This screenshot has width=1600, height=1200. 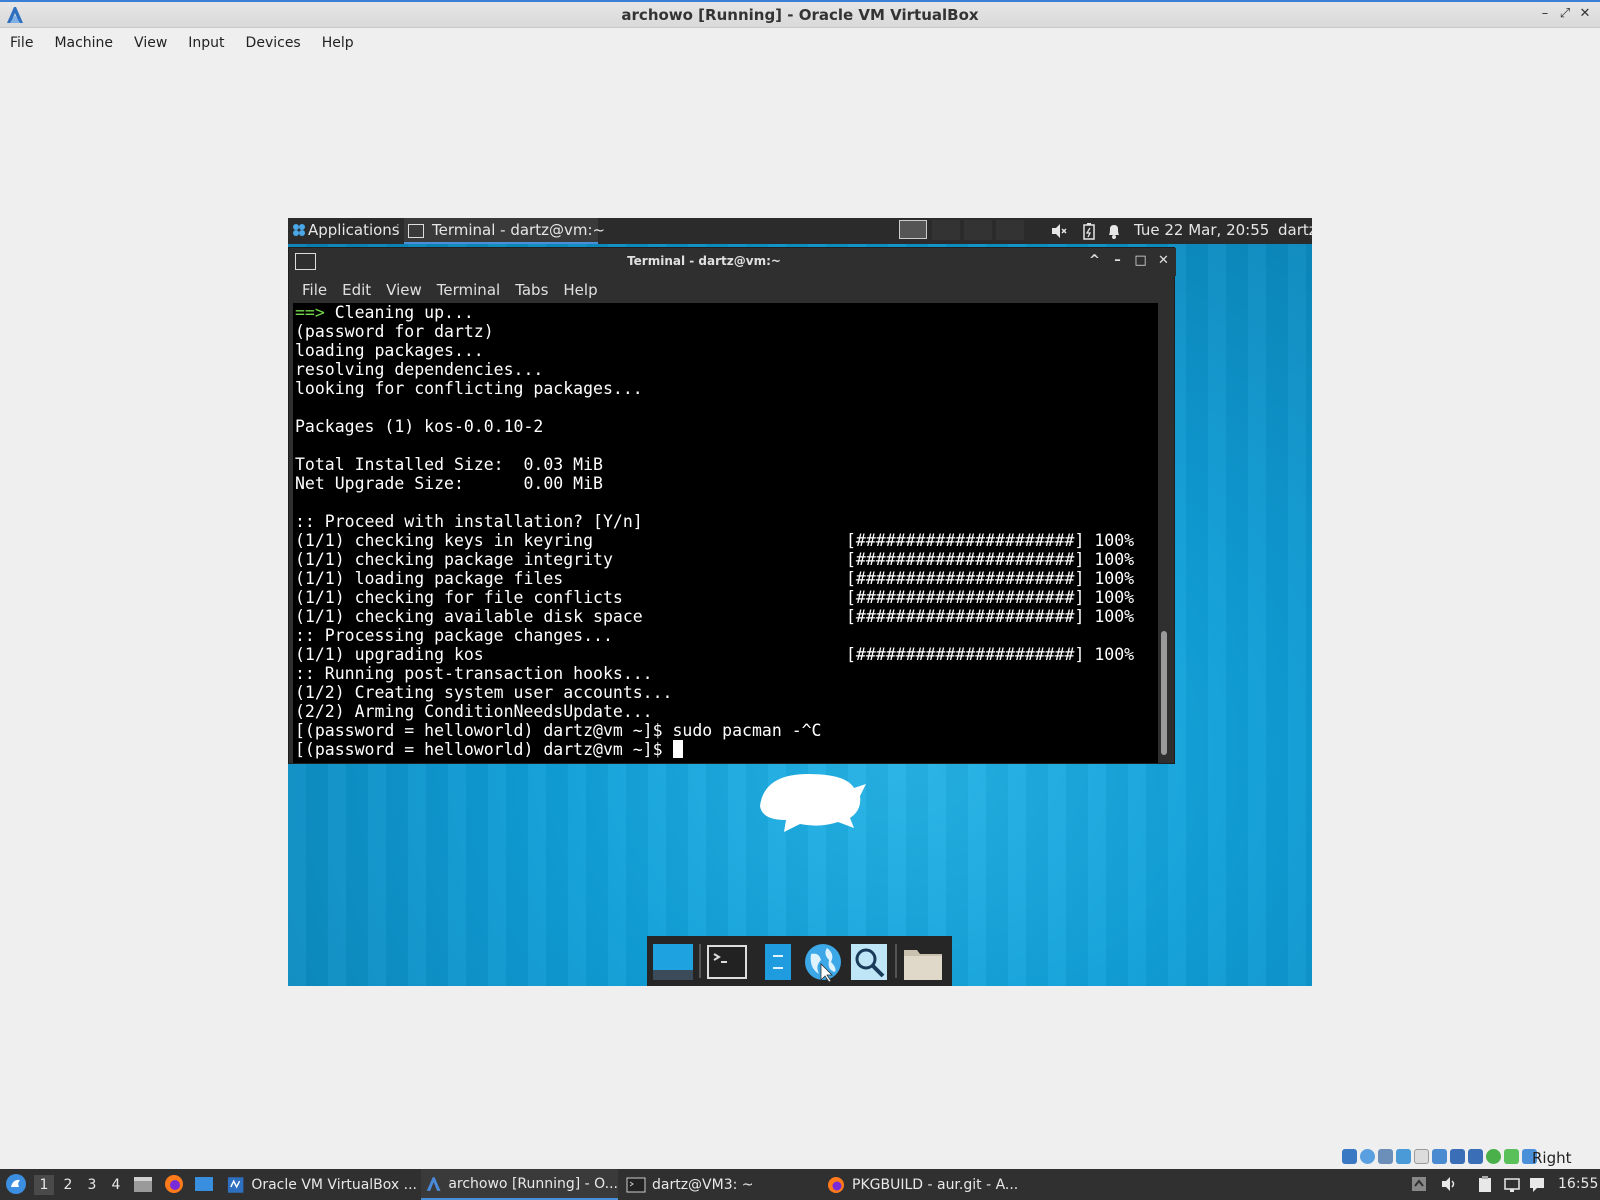 What do you see at coordinates (116, 1185) in the screenshot?
I see `workspace-4: 4` at bounding box center [116, 1185].